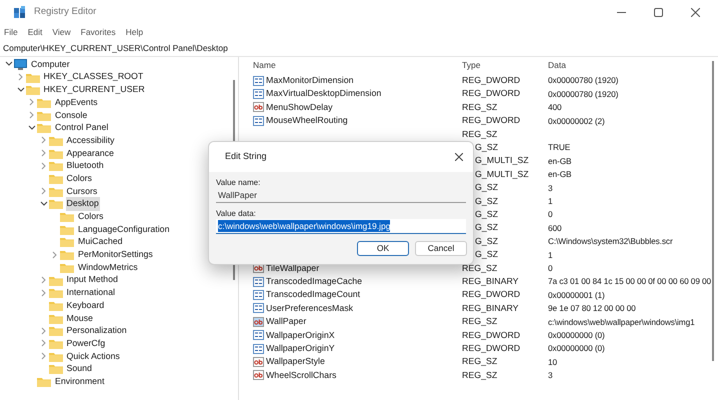 The image size is (718, 400). What do you see at coordinates (307, 121) in the screenshot?
I see `table-cell: MouseWheelRouting` at bounding box center [307, 121].